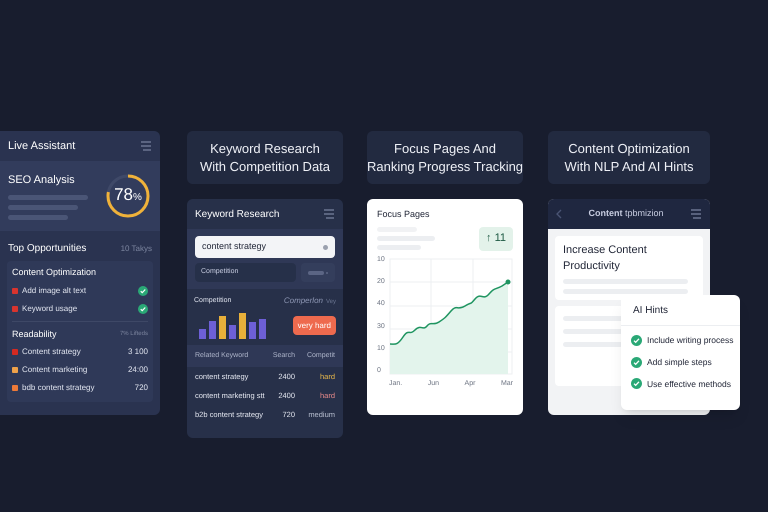 Image resolution: width=768 pixels, height=512 pixels. Describe the element at coordinates (54, 272) in the screenshot. I see `group-title: Content Optimization` at that location.